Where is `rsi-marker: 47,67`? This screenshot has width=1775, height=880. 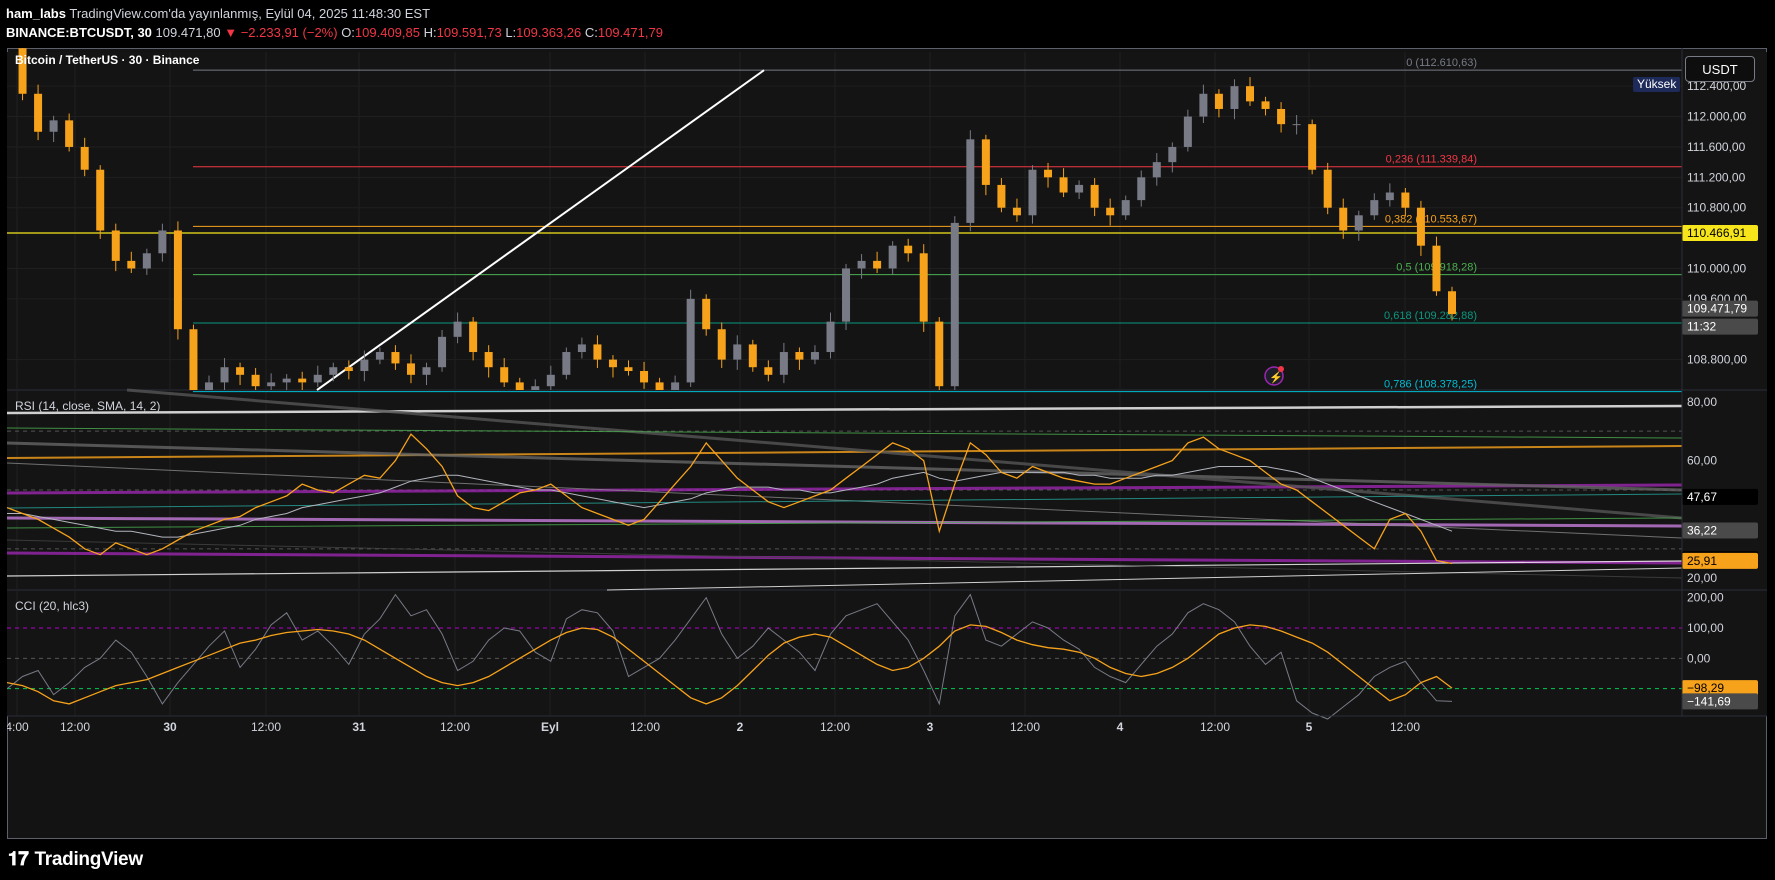 rsi-marker: 47,67 is located at coordinates (1720, 496).